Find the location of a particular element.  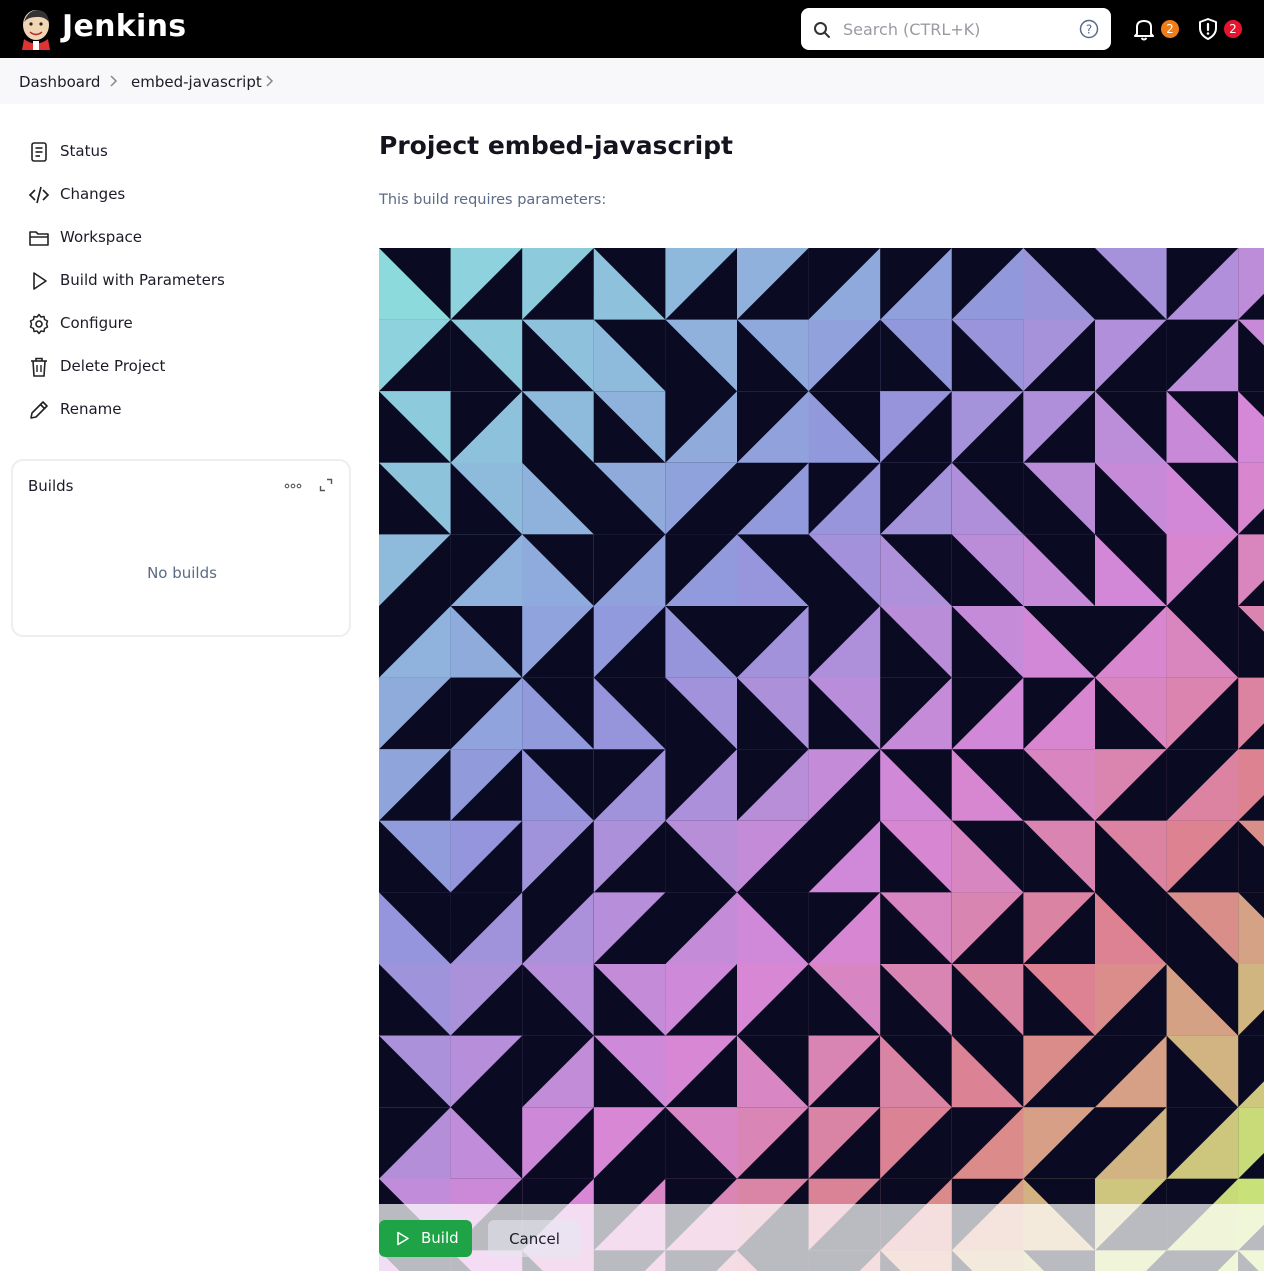

sidebar-item-label: Delete Project is located at coordinates (113, 366).